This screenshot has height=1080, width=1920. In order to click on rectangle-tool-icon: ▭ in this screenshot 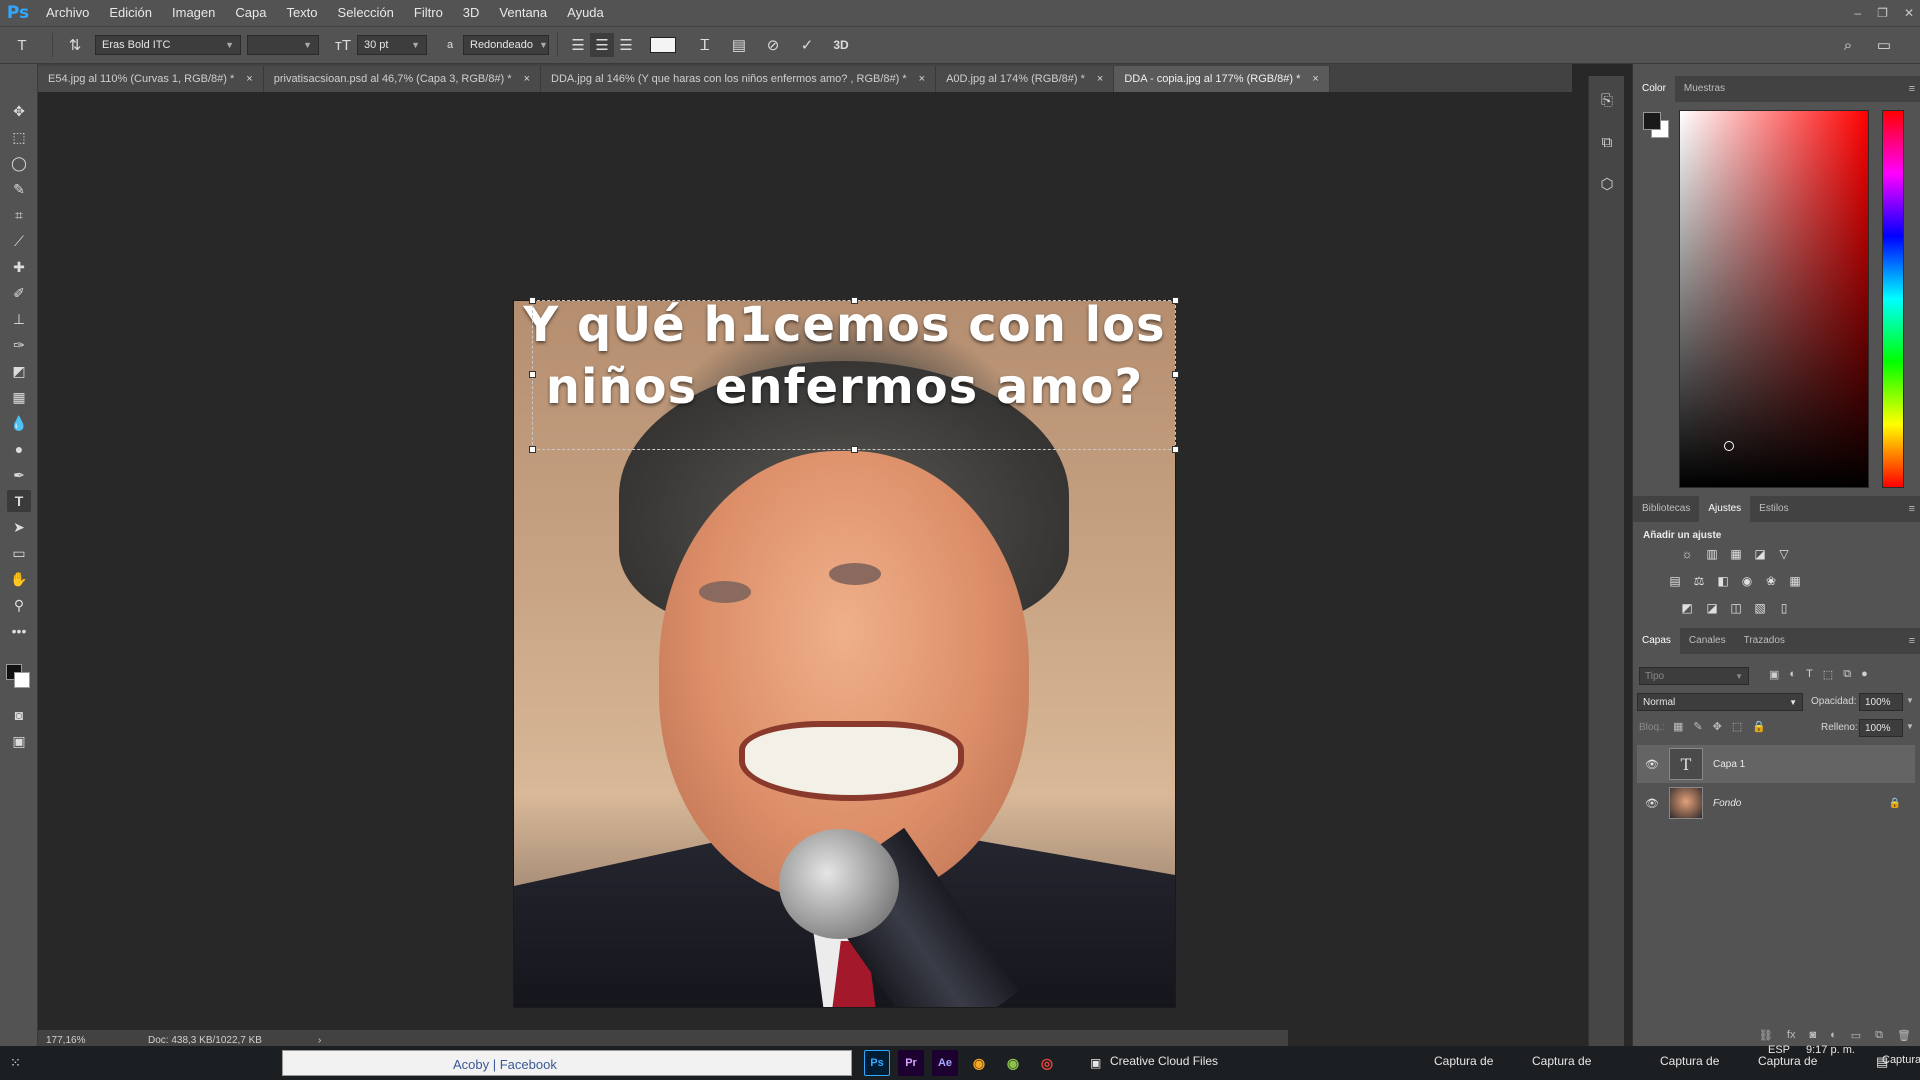, I will do `click(19, 553)`.